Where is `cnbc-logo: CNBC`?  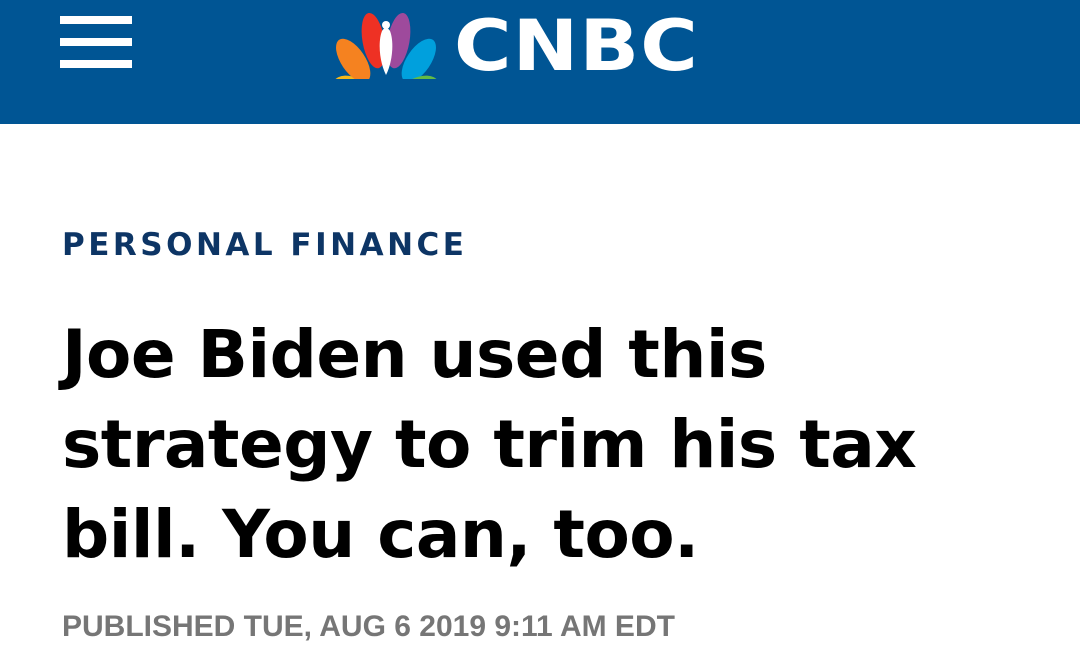
cnbc-logo: CNBC is located at coordinates (515, 44).